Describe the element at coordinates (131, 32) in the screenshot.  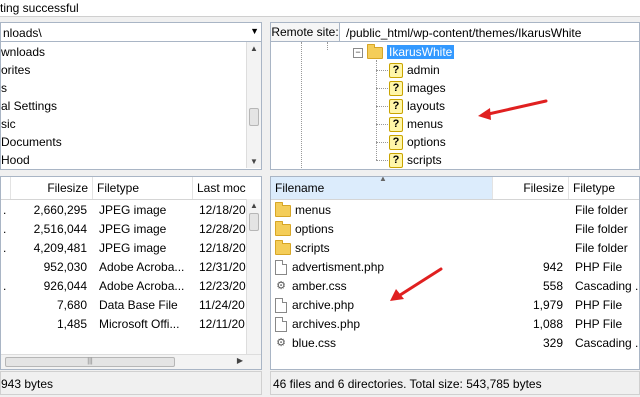
I see `local-path-combobox: nloads\ ▼` at that location.